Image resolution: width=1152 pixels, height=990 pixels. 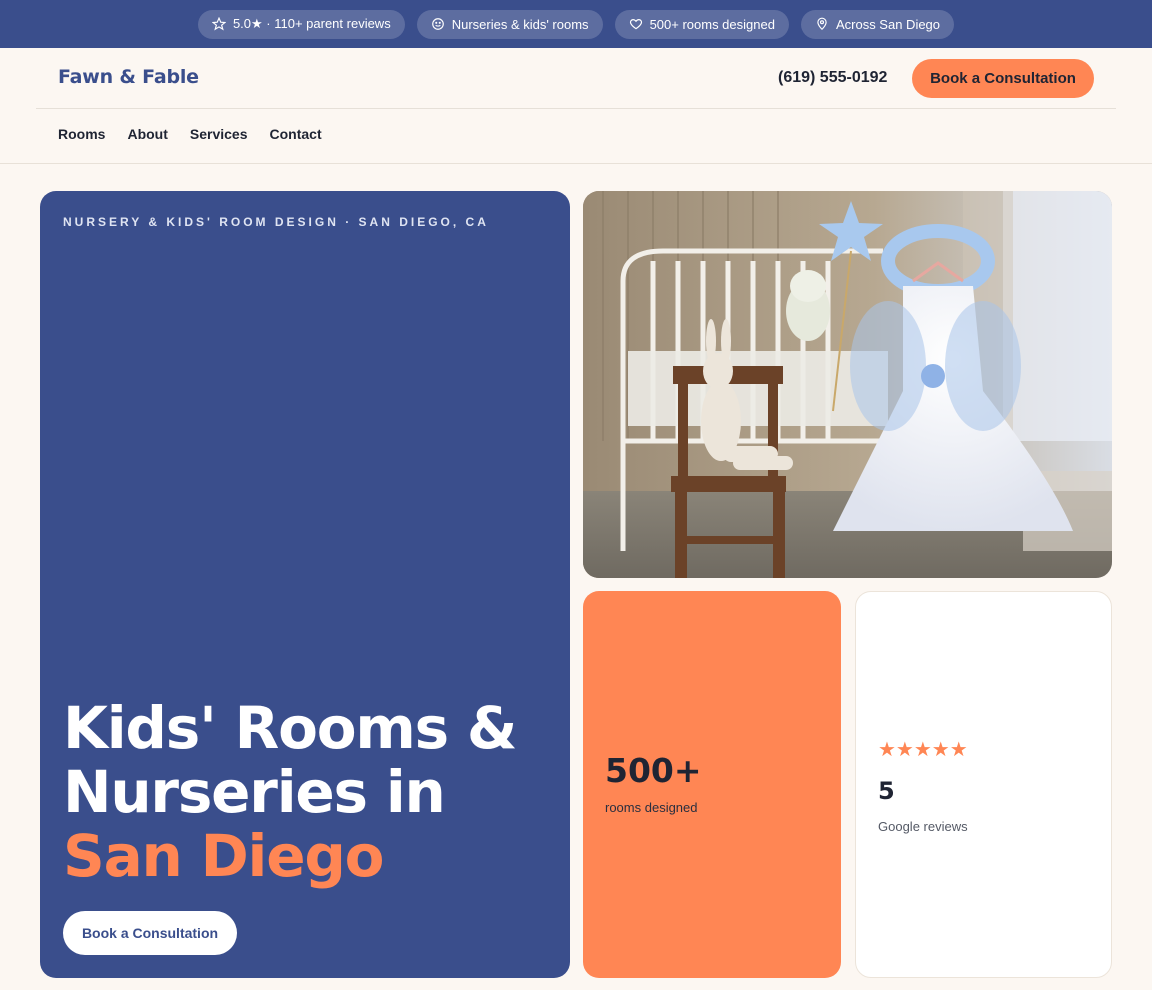 I want to click on main-nav: Rooms About Services Contact, so click(x=190, y=134).